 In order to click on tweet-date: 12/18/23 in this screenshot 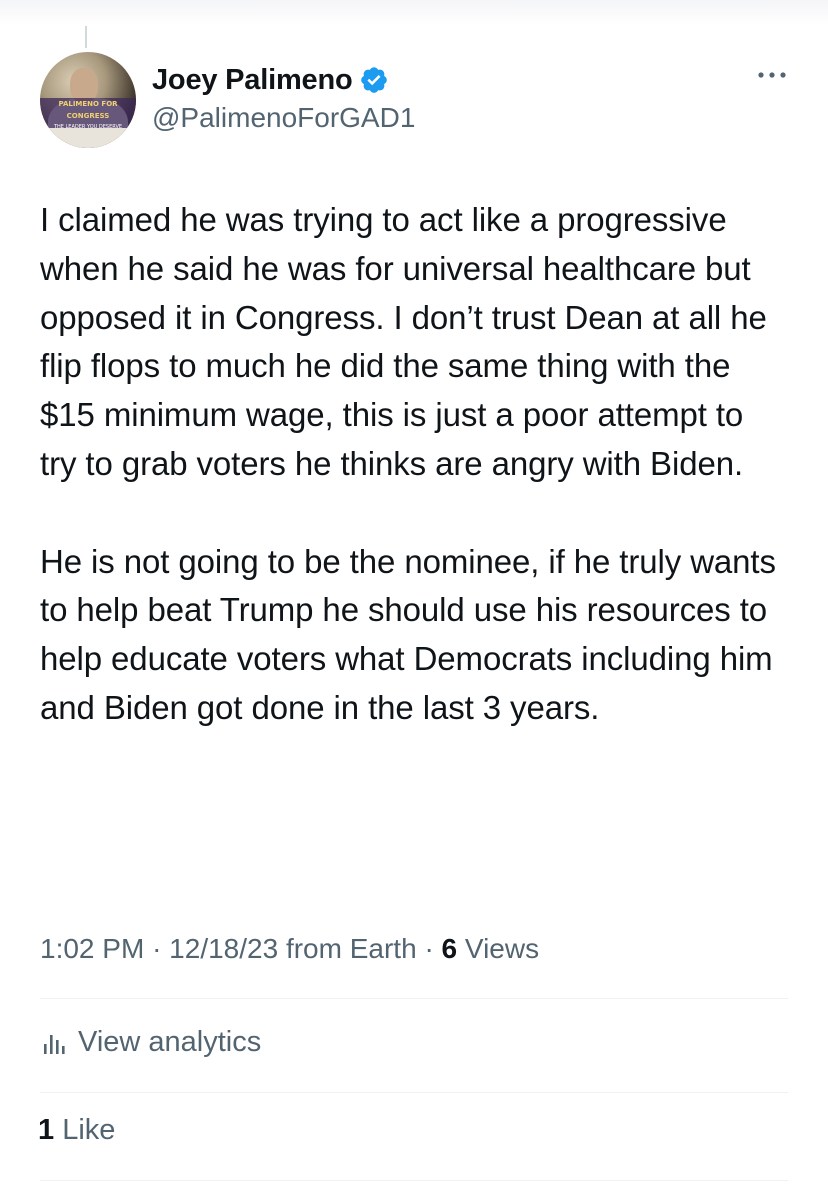, I will do `click(223, 948)`.